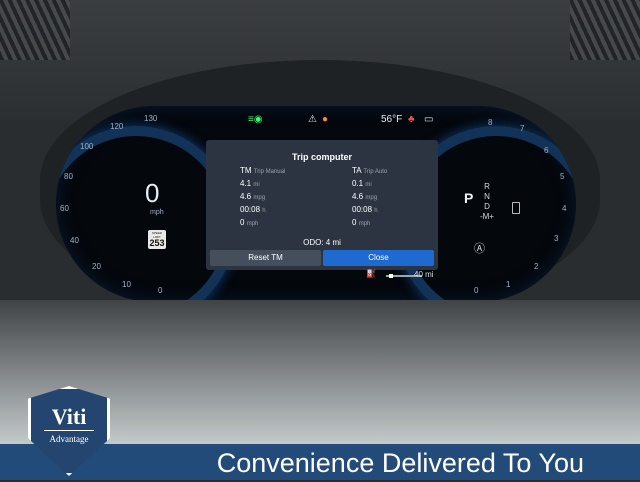 The height and width of the screenshot is (482, 640). I want to click on trip-value: 4.1, so click(246, 183).